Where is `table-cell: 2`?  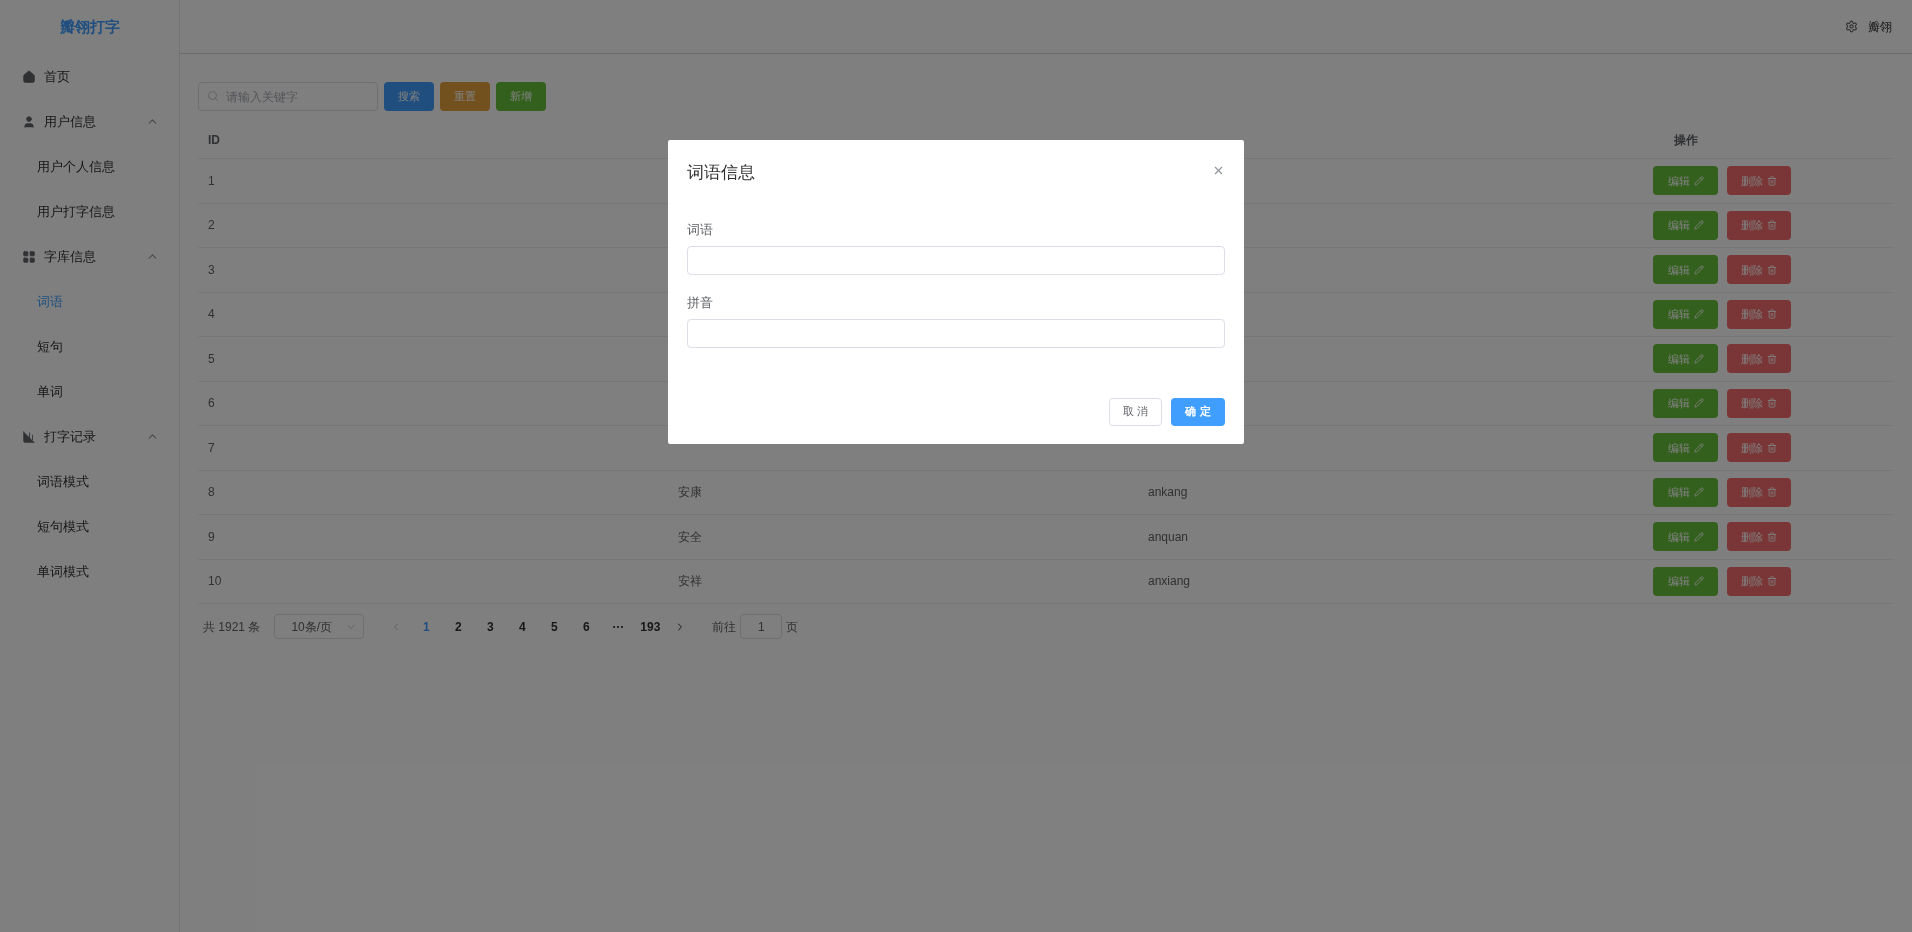
table-cell: 2 is located at coordinates (211, 225).